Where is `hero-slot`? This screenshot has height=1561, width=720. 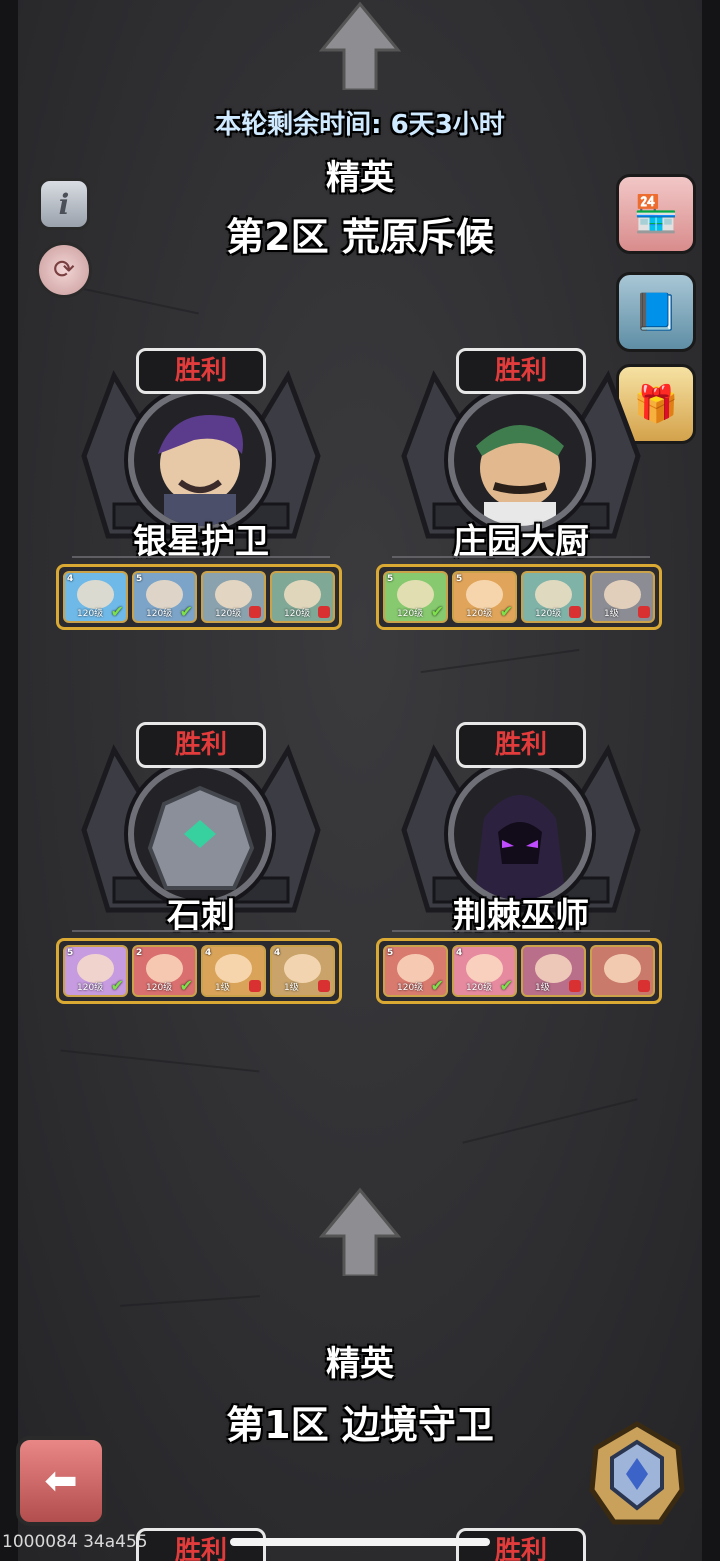
hero-slot is located at coordinates (622, 971).